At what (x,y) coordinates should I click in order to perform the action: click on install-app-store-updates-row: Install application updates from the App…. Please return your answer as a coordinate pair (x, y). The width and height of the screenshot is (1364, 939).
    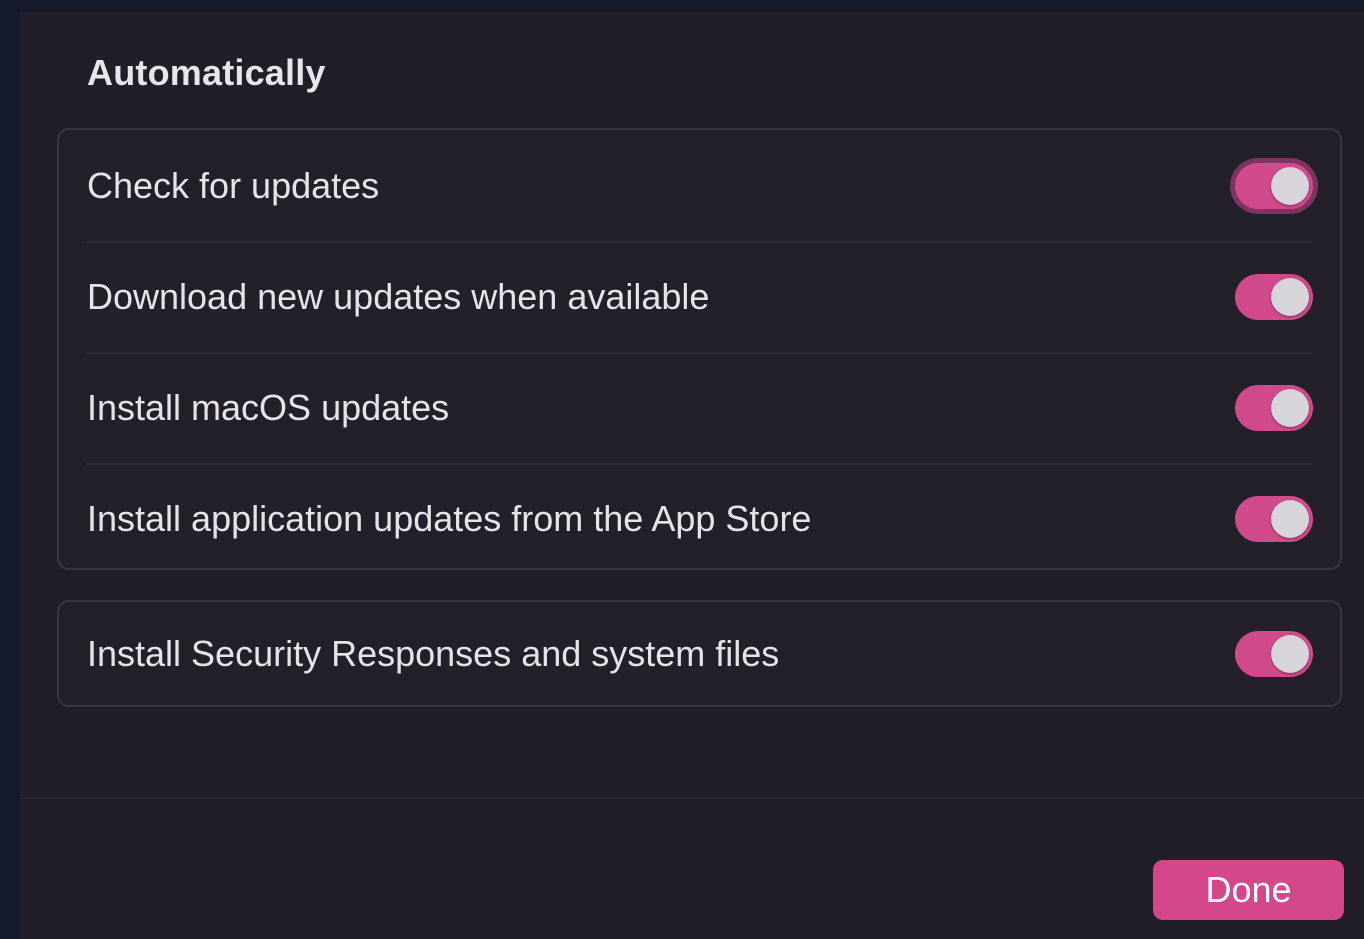
    Looking at the image, I should click on (699, 518).